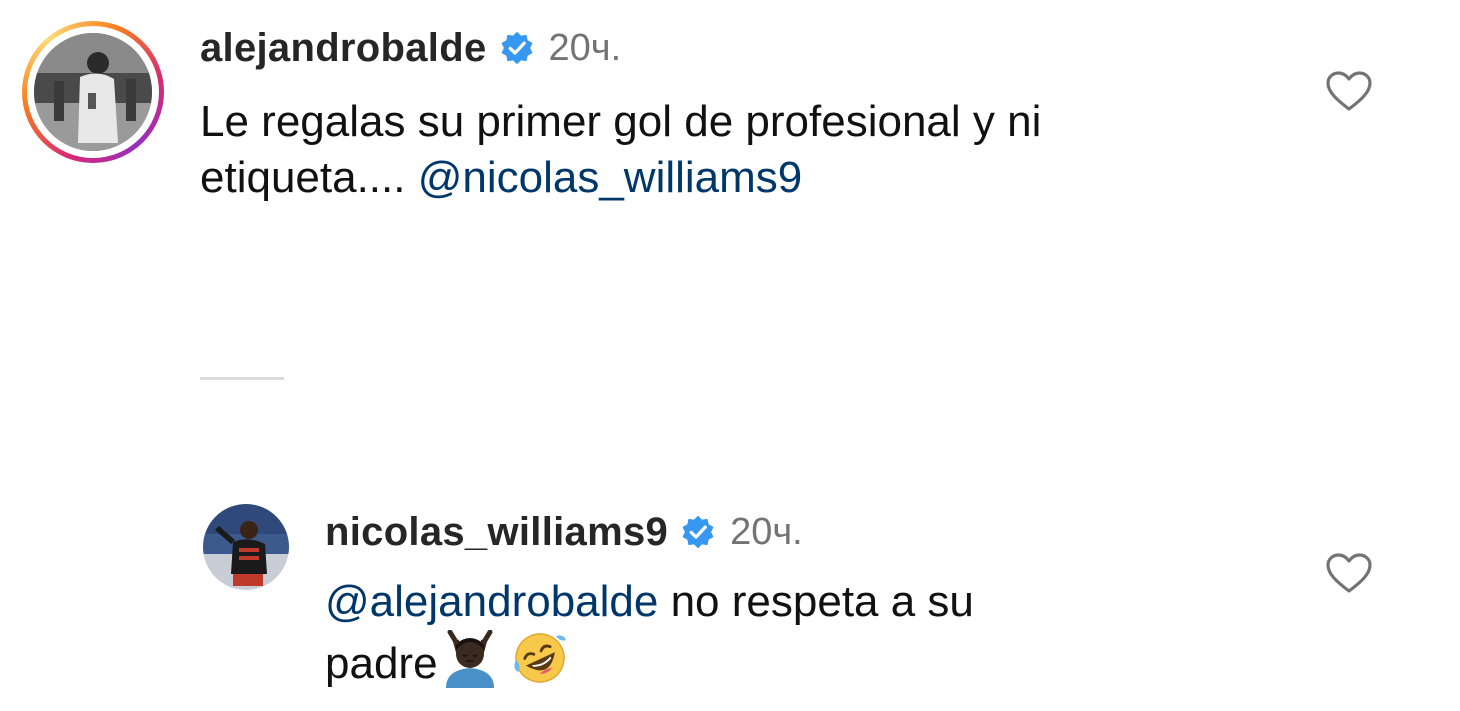  What do you see at coordinates (610, 177) in the screenshot?
I see `mention-link: @nicolas_williams9` at bounding box center [610, 177].